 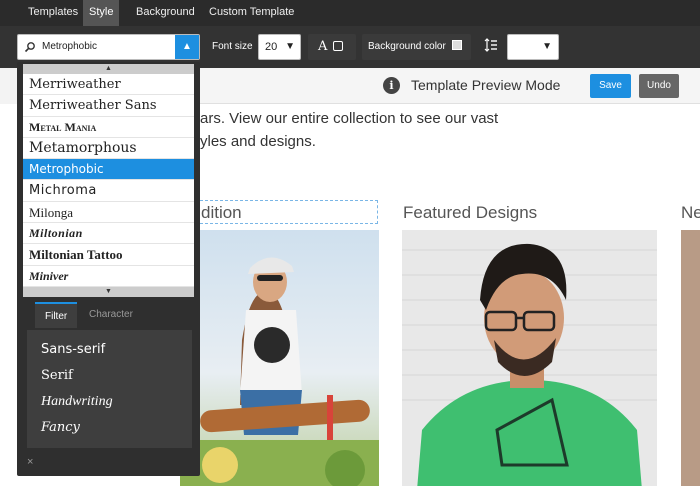 What do you see at coordinates (279, 47) in the screenshot?
I see `font-size-select: 20 ▼` at bounding box center [279, 47].